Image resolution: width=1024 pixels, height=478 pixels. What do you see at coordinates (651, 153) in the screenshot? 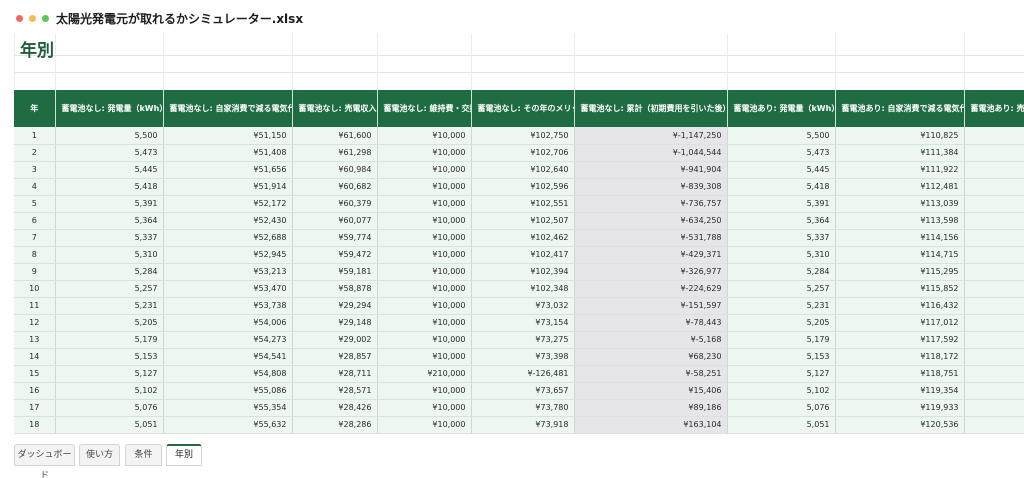
I see `table-cell: ¥-1,044,544` at bounding box center [651, 153].